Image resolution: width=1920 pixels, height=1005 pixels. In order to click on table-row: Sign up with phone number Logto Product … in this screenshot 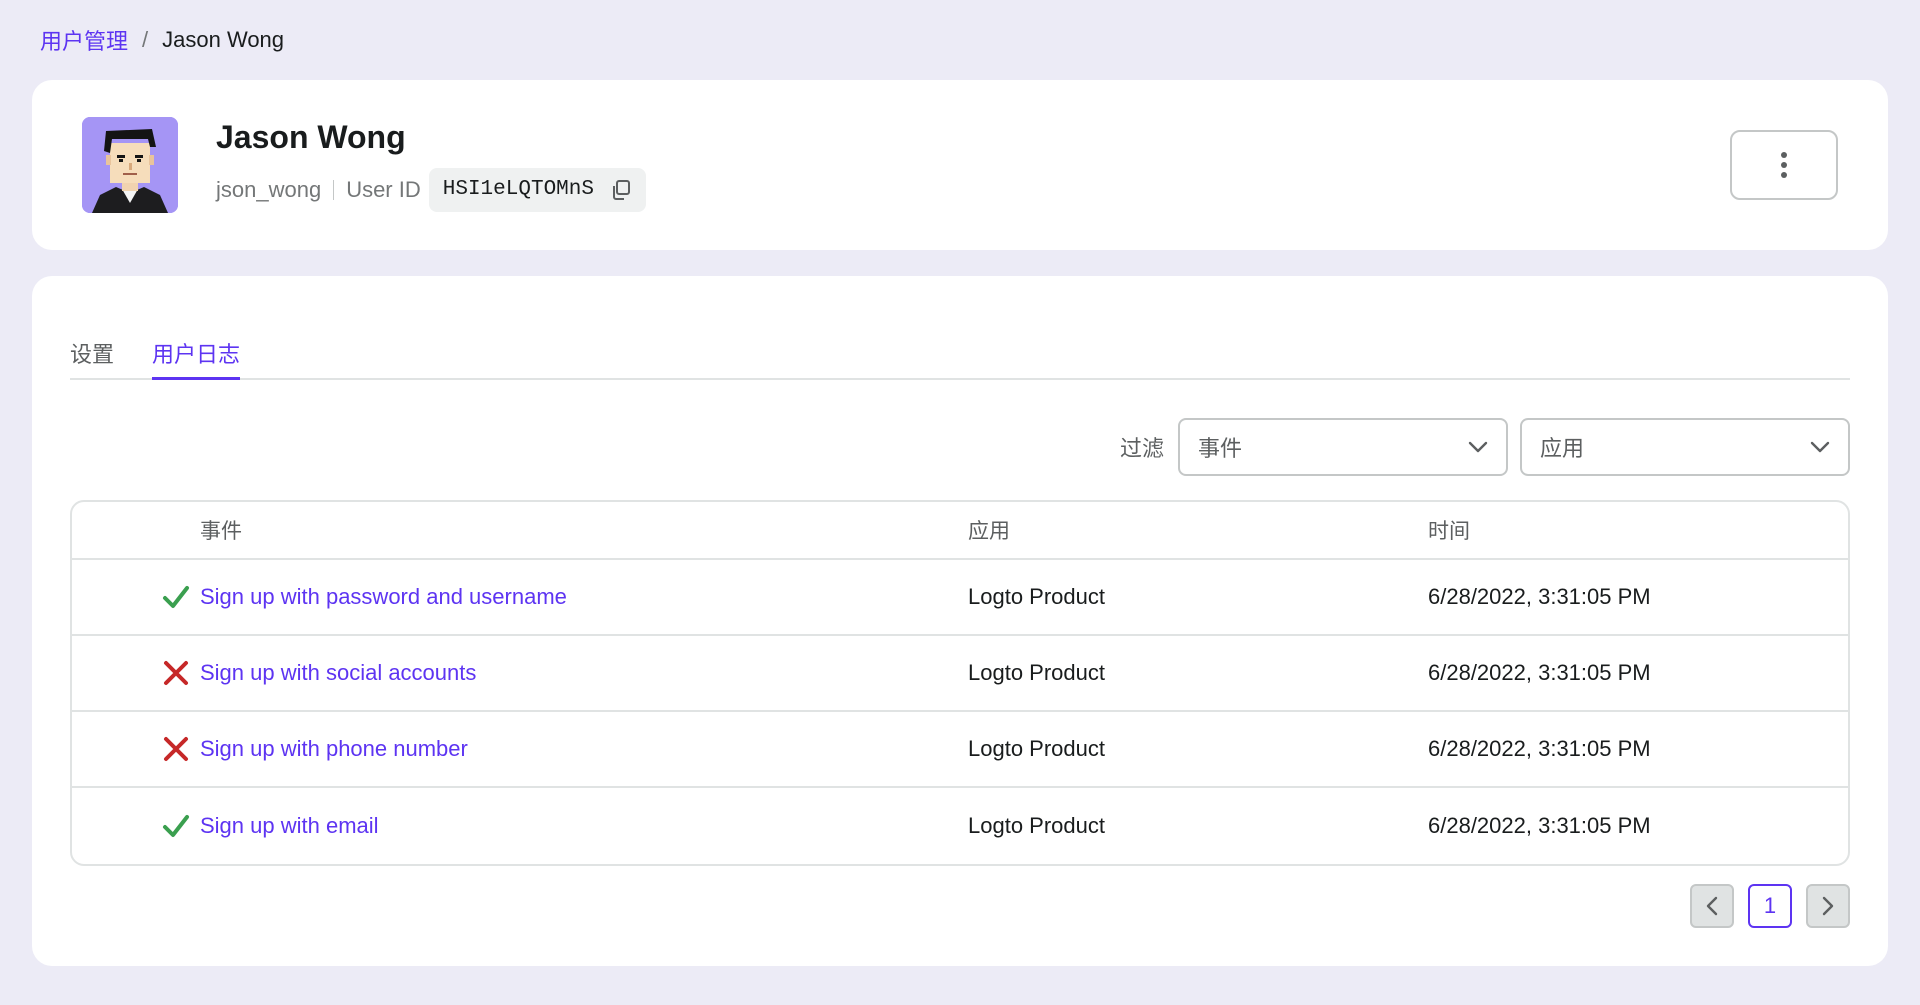, I will do `click(960, 750)`.